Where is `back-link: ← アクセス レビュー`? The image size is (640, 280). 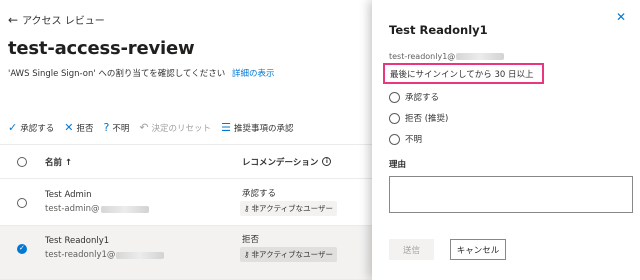
back-link: ← アクセス レビュー is located at coordinates (56, 20).